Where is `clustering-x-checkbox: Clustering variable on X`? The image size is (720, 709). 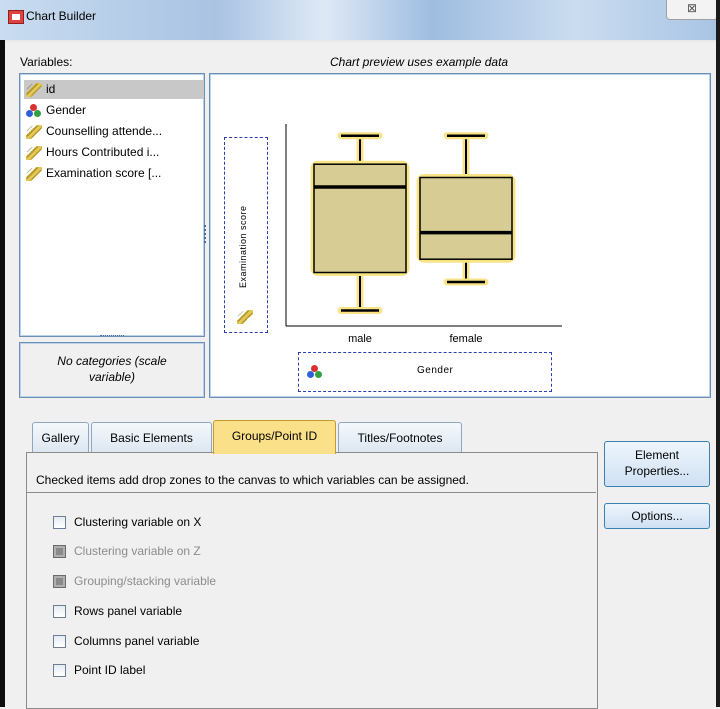
clustering-x-checkbox: Clustering variable on X is located at coordinates (127, 522).